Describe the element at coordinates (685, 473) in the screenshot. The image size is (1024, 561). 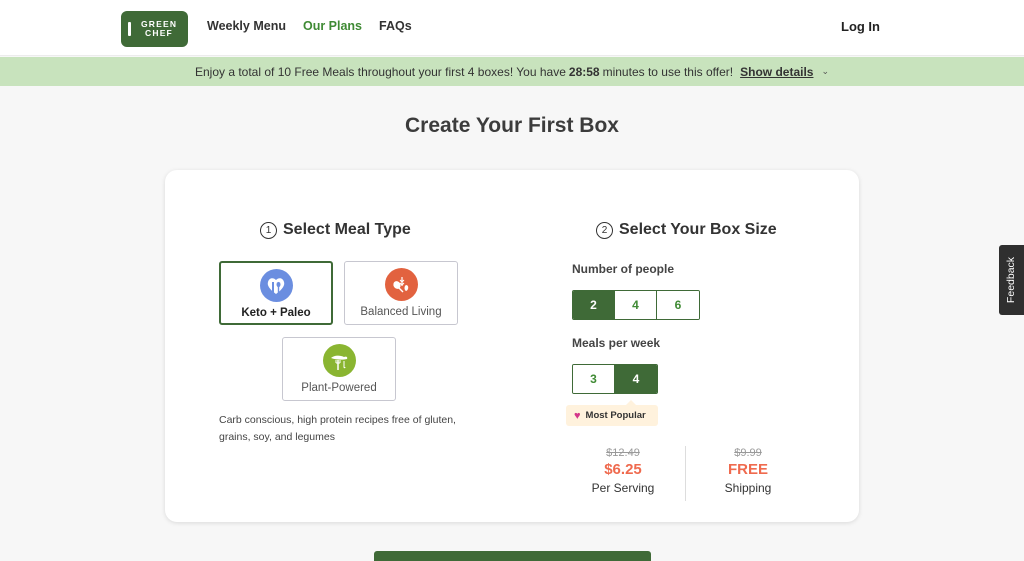
I see `price-divider` at that location.